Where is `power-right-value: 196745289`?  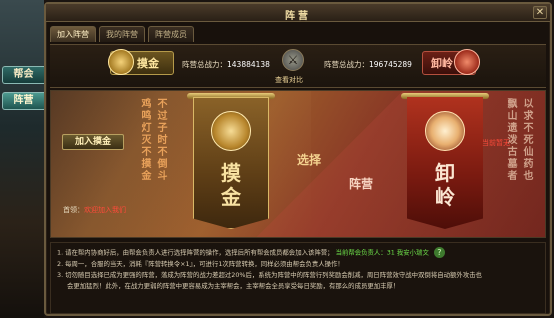
power-right-value: 196745289 is located at coordinates (390, 64).